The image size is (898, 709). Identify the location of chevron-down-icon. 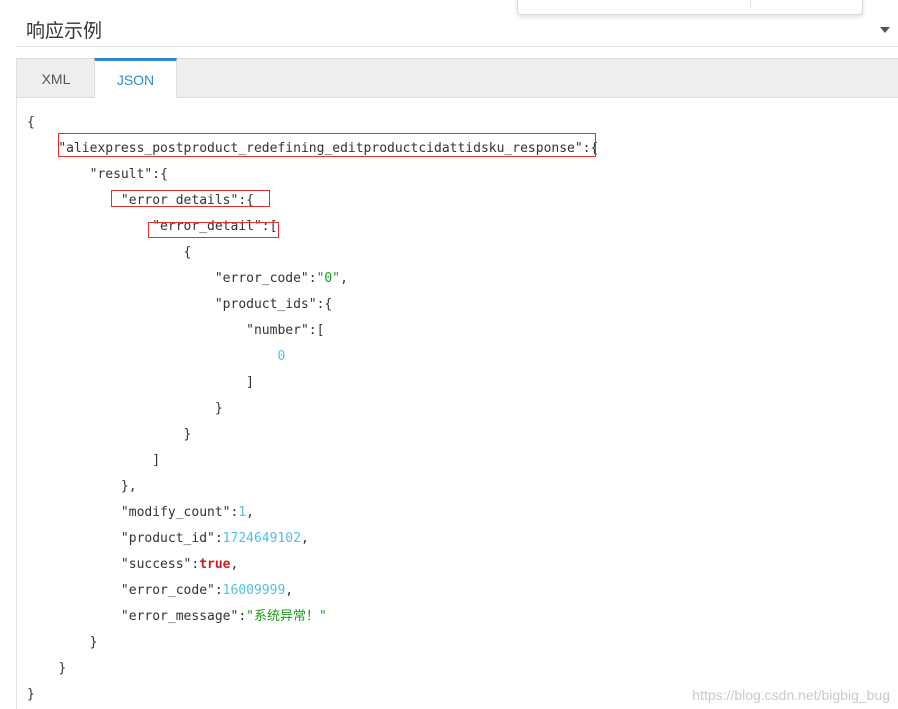
(885, 30).